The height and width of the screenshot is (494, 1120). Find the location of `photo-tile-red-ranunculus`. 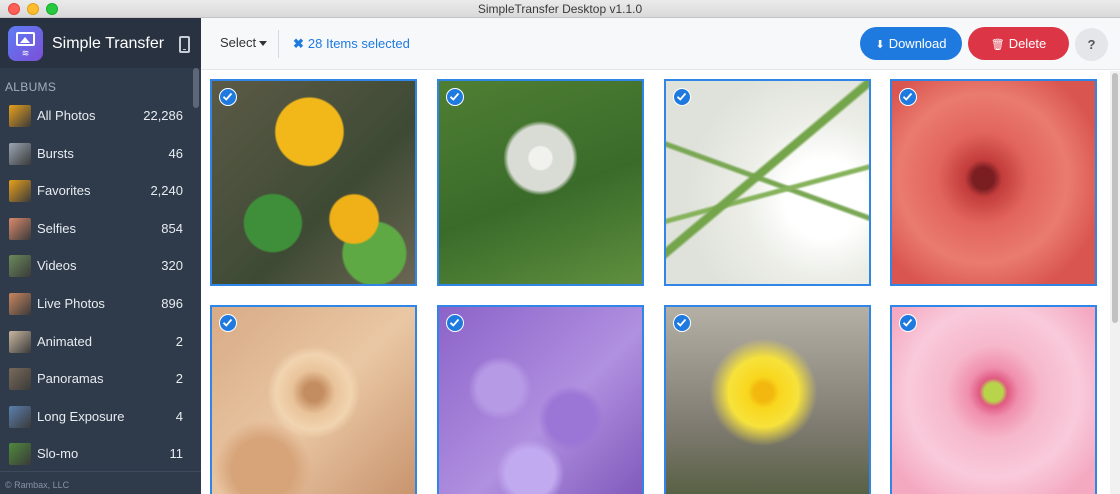

photo-tile-red-ranunculus is located at coordinates (993, 182).